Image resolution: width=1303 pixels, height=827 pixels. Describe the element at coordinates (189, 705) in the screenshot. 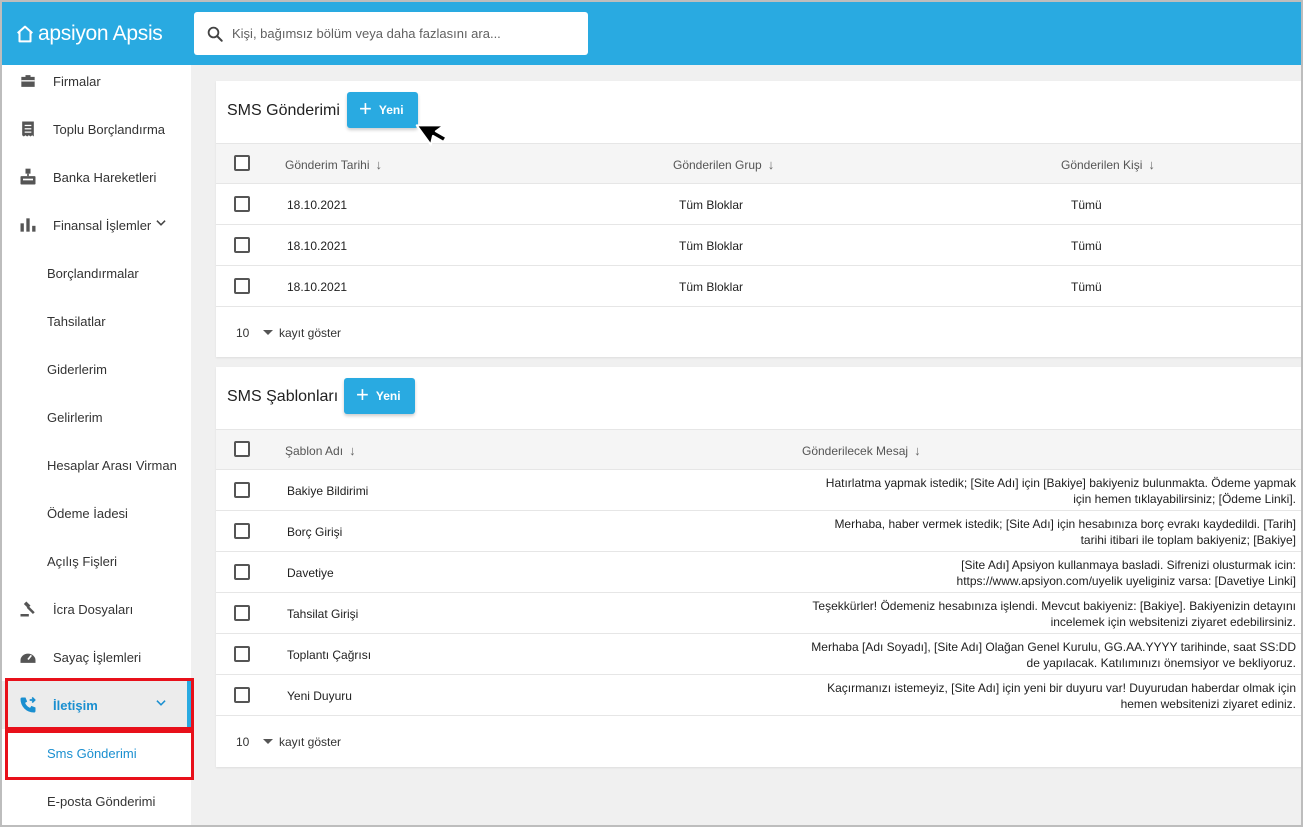

I see `active-indicator` at that location.